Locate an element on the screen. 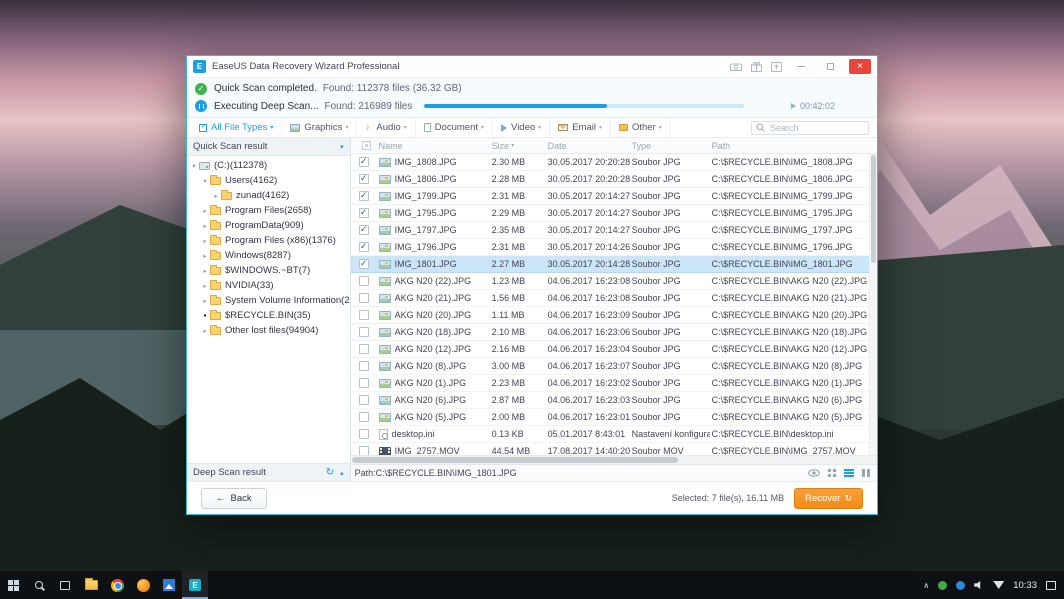  firefox-taskbar-button is located at coordinates (143, 585).